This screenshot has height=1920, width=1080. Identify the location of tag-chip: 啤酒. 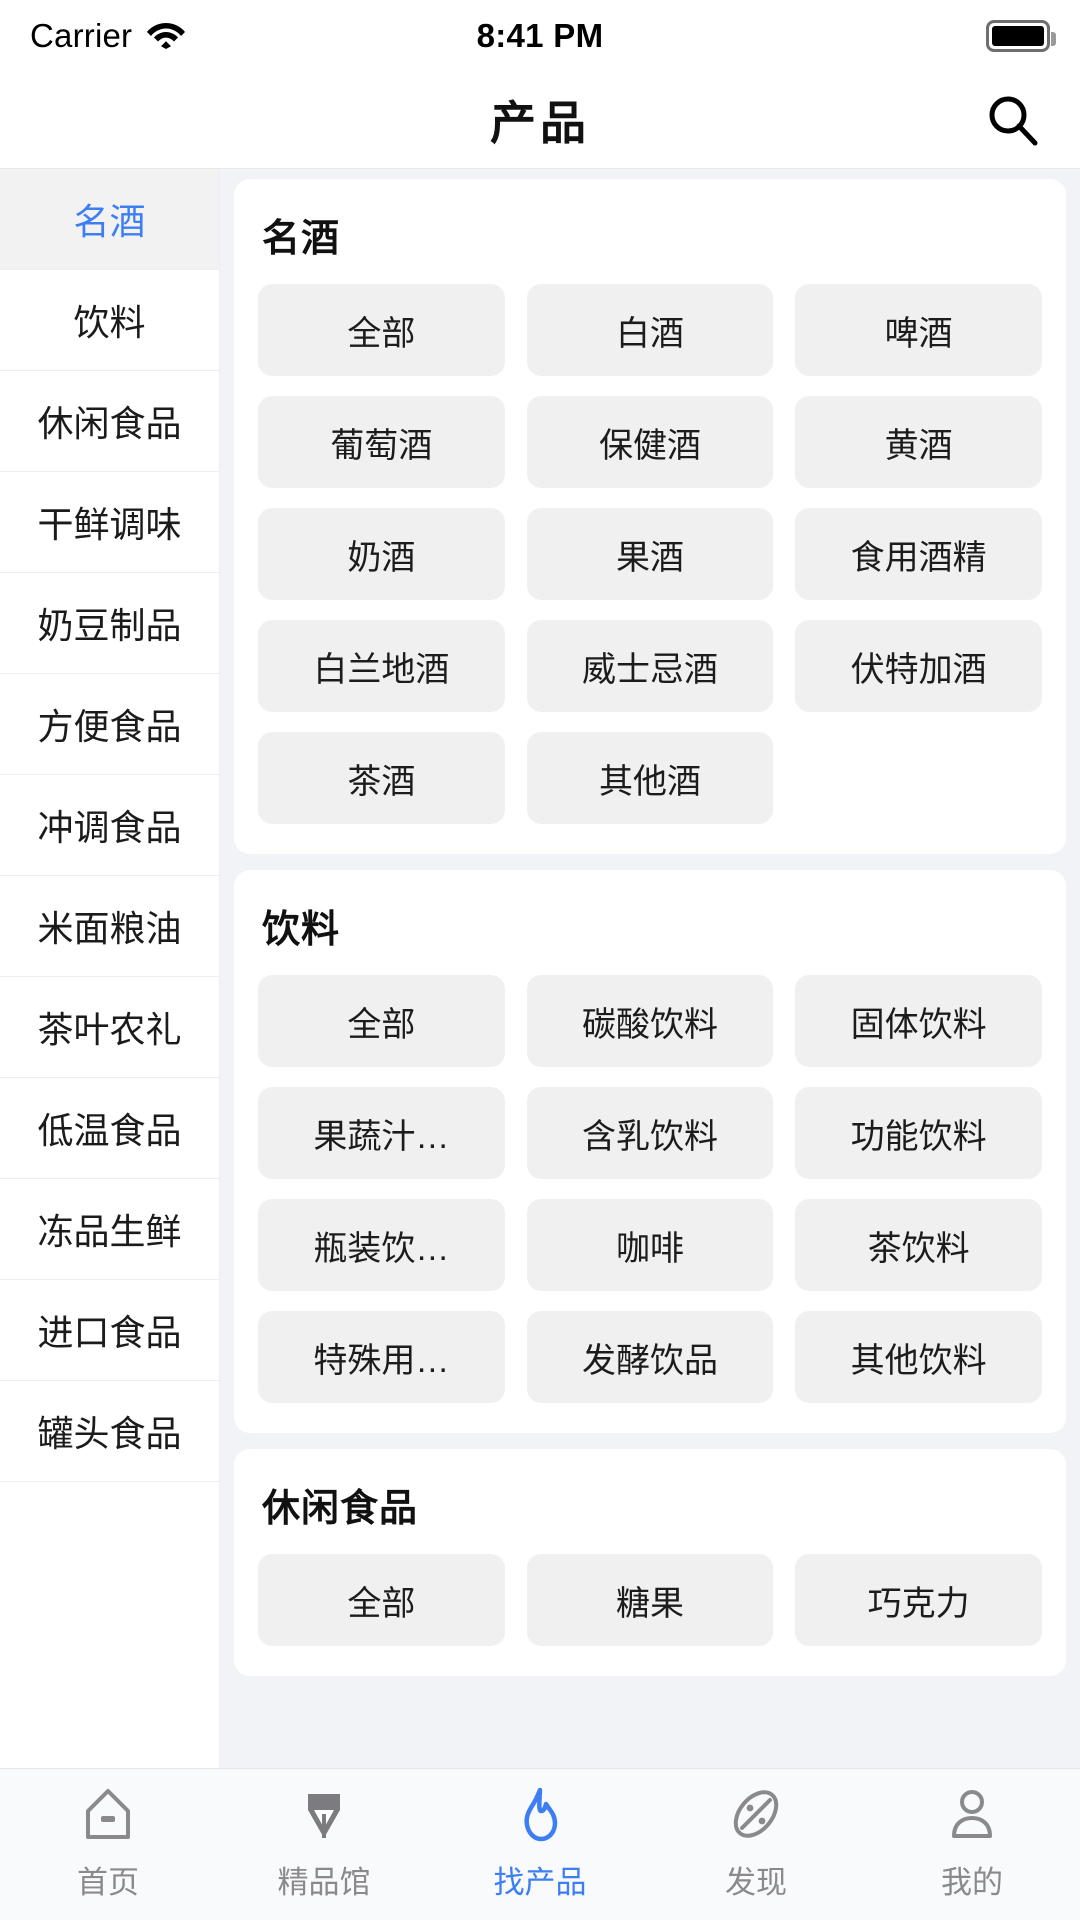
(918, 330).